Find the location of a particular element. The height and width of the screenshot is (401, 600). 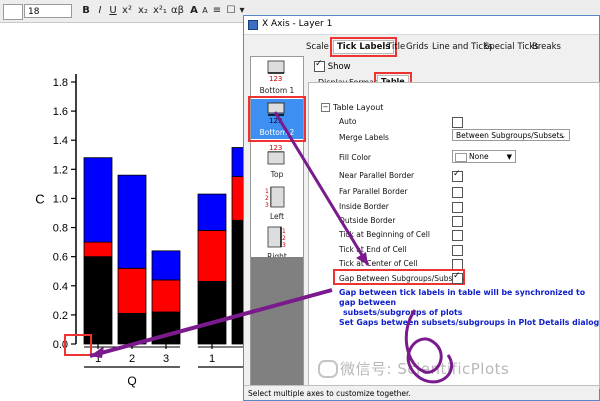

arrow-head is located at coordinates (97, 352).